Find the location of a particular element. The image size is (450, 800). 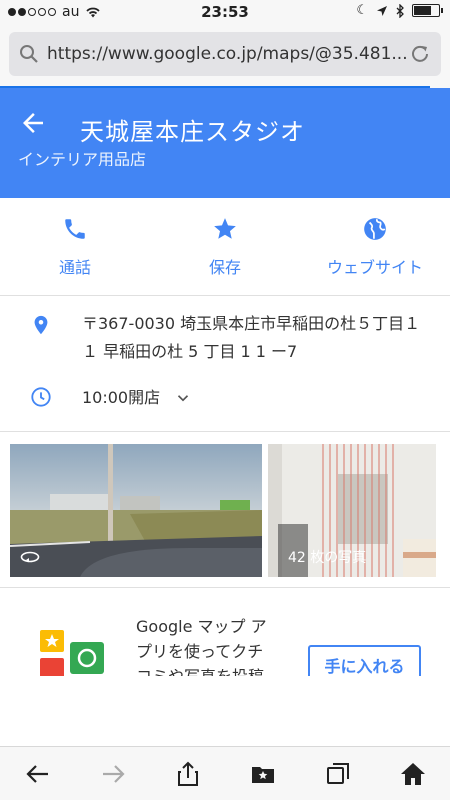

call-button: 通話 is located at coordinates (75, 246).